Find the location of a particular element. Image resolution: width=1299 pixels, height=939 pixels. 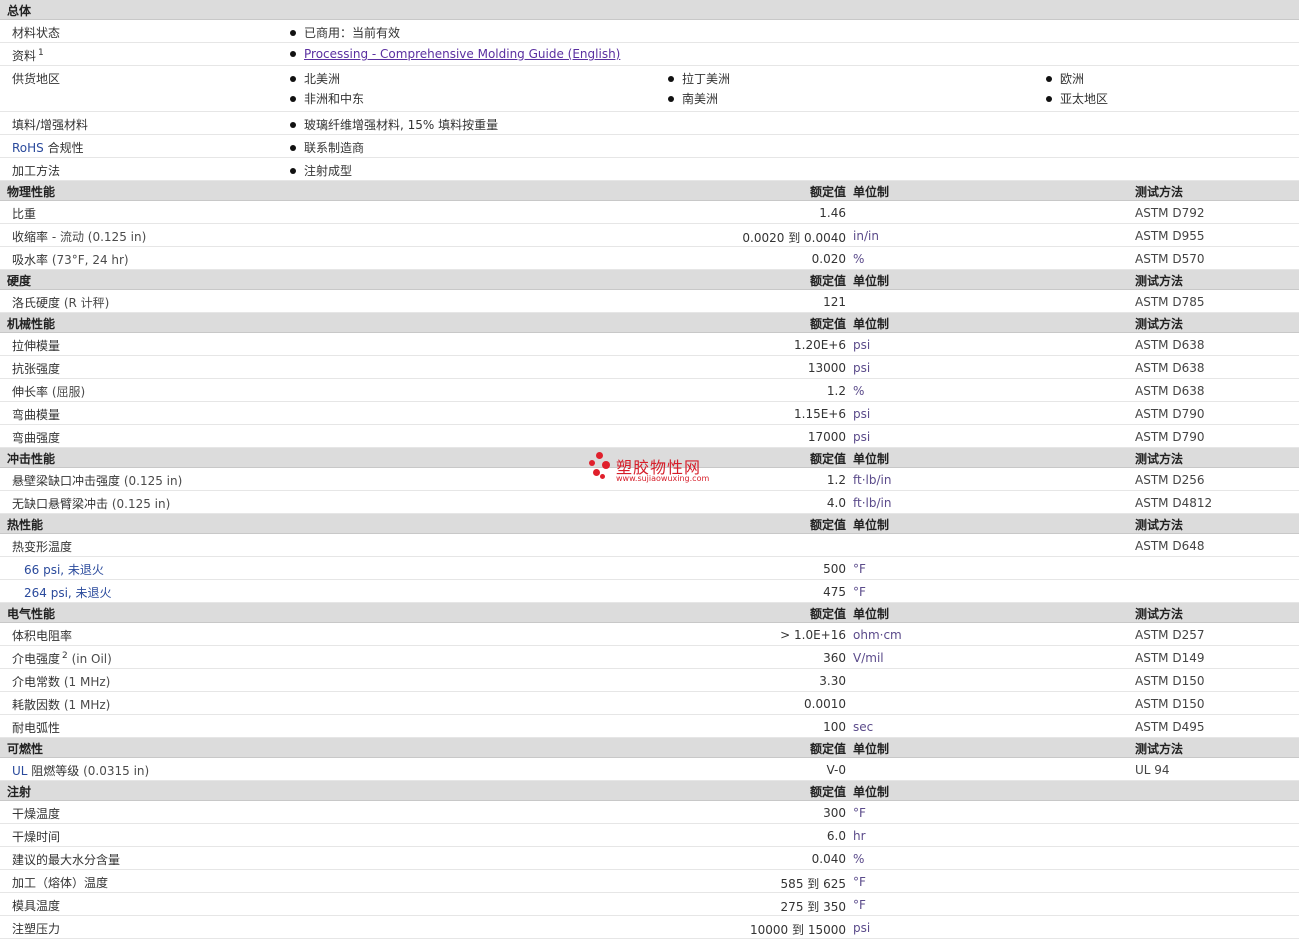

property-label: 264 psi, 未退火 is located at coordinates (68, 592).